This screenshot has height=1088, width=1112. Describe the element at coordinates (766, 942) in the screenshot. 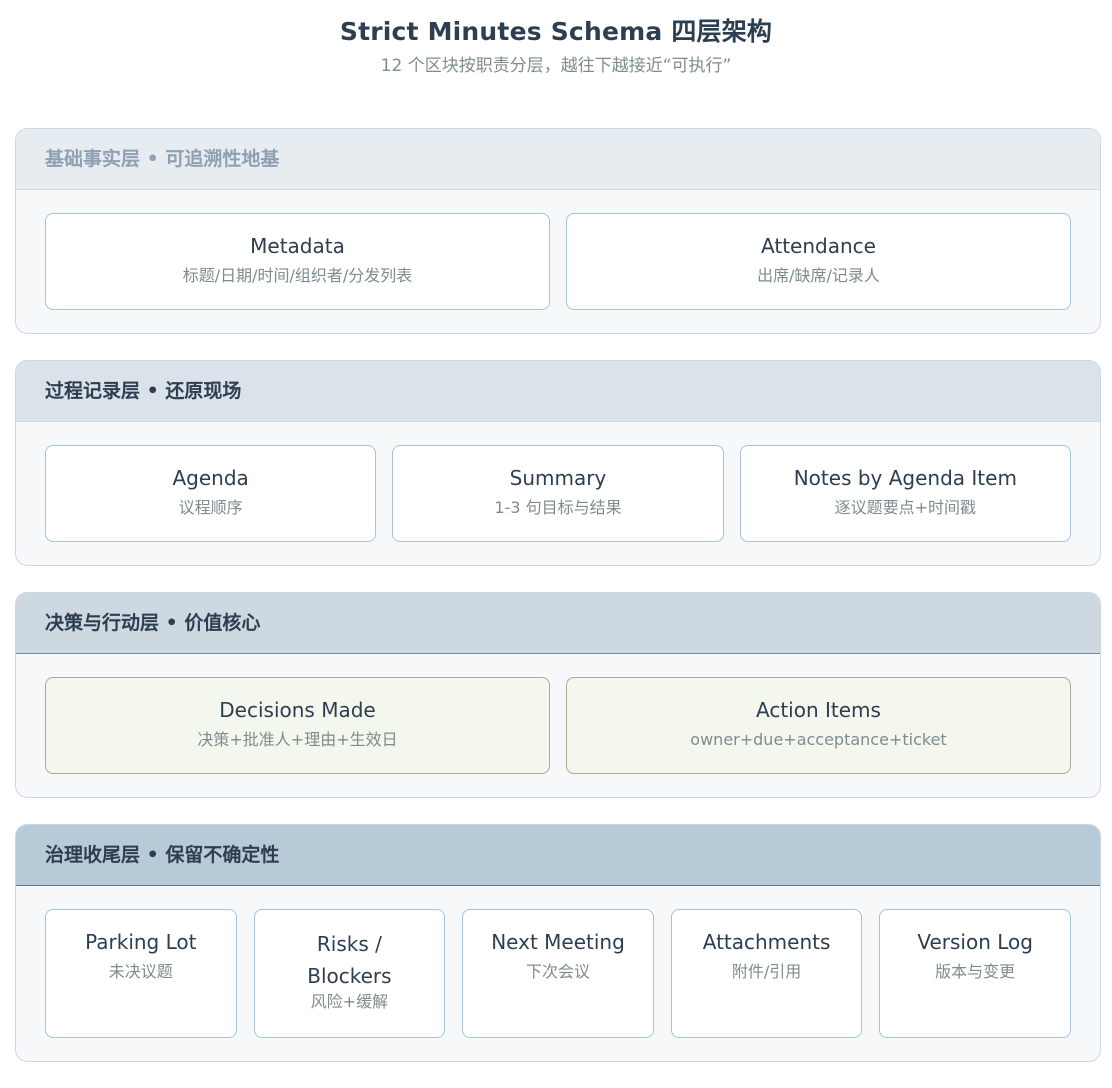

I see `block-title: Attachments` at that location.